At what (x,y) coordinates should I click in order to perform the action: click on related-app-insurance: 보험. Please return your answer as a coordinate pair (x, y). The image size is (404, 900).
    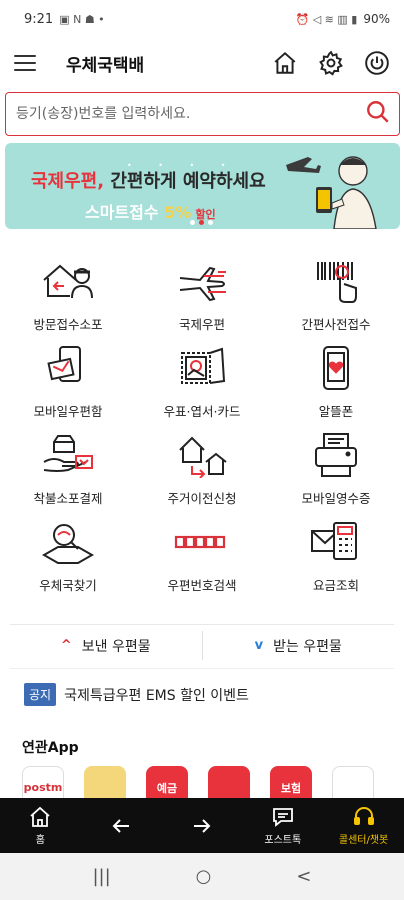
    Looking at the image, I should click on (291, 782).